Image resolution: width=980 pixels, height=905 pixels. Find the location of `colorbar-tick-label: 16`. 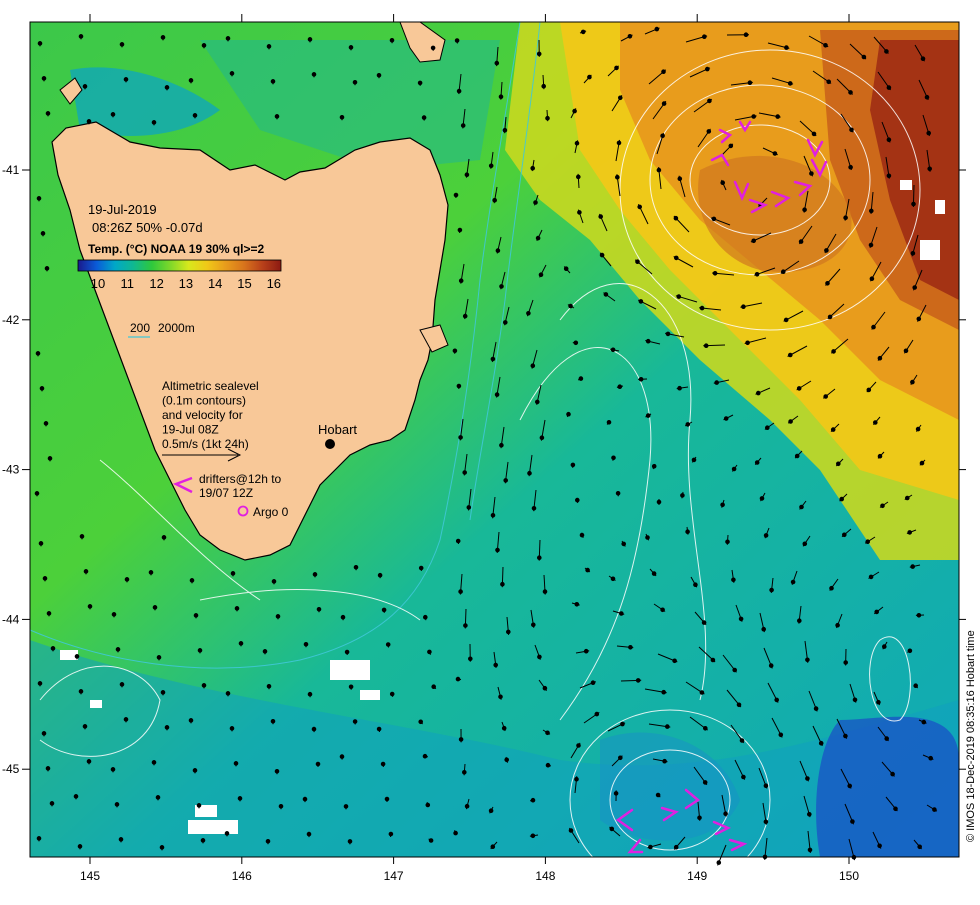

colorbar-tick-label: 16 is located at coordinates (274, 283).